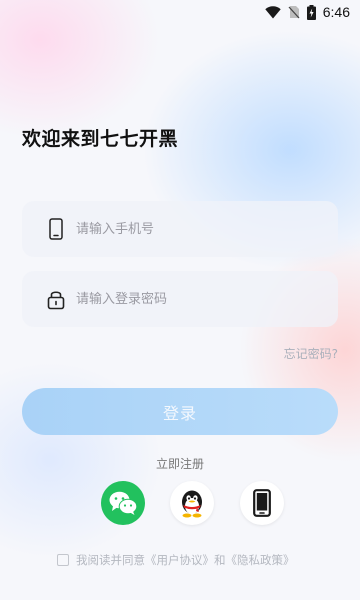 The width and height of the screenshot is (360, 600). I want to click on social-login-row, so click(180, 503).